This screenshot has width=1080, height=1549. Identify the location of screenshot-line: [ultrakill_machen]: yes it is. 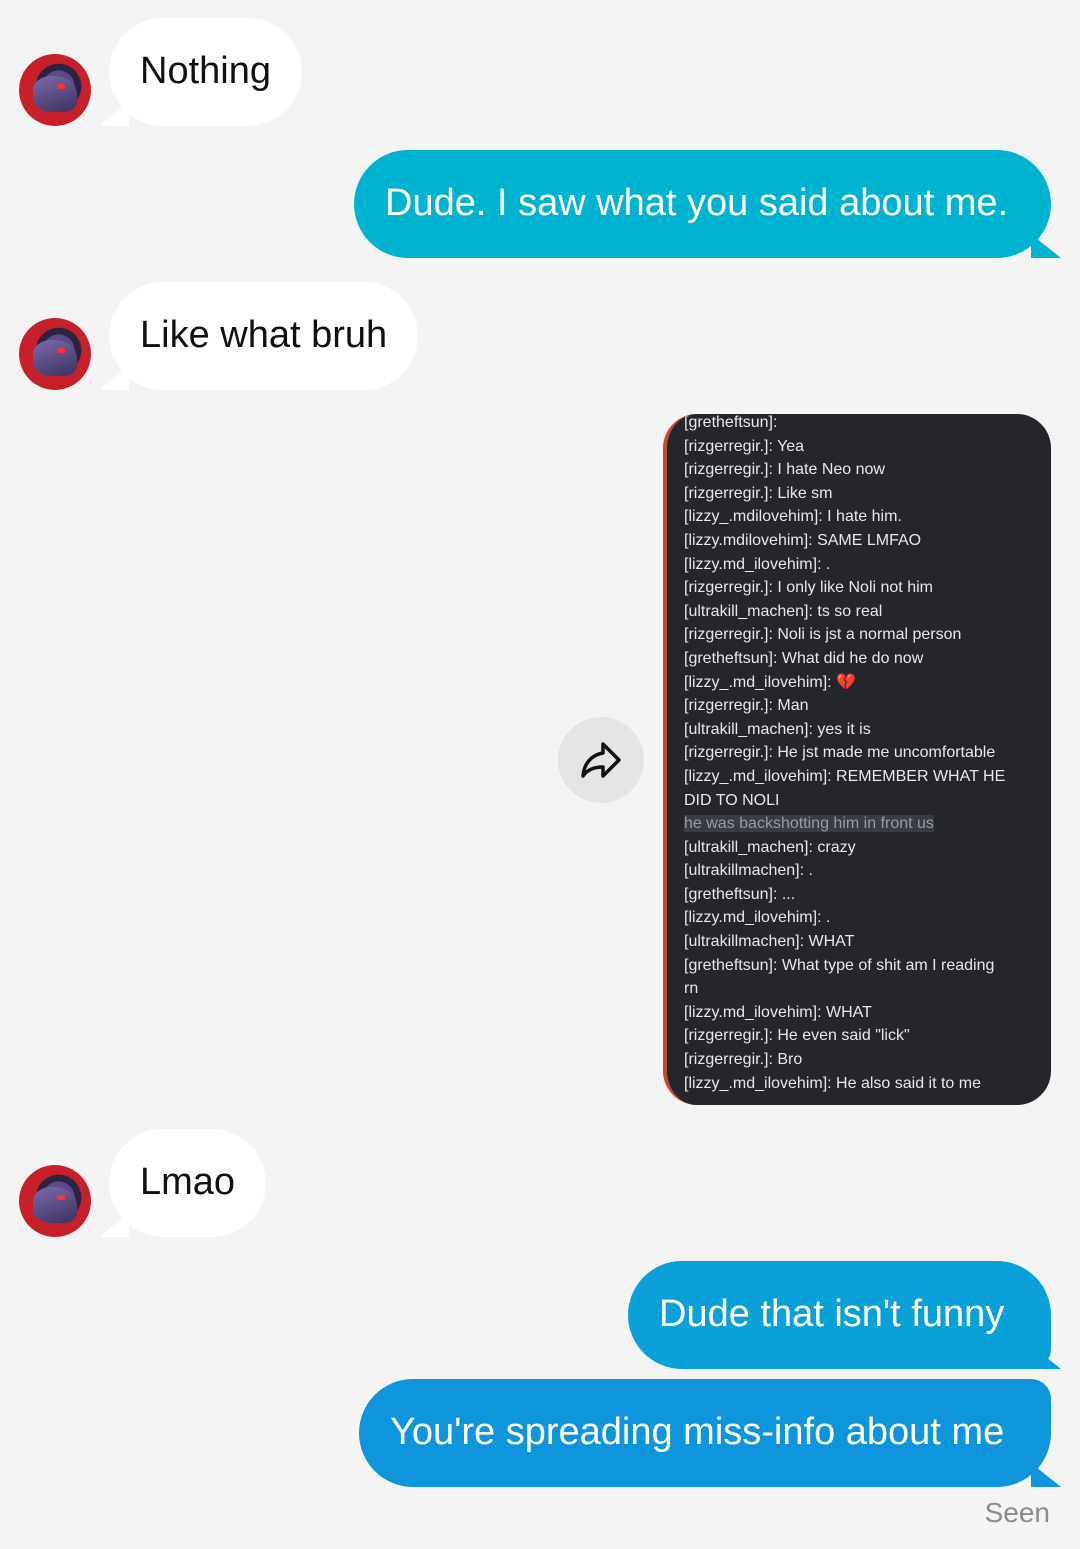
(777, 729).